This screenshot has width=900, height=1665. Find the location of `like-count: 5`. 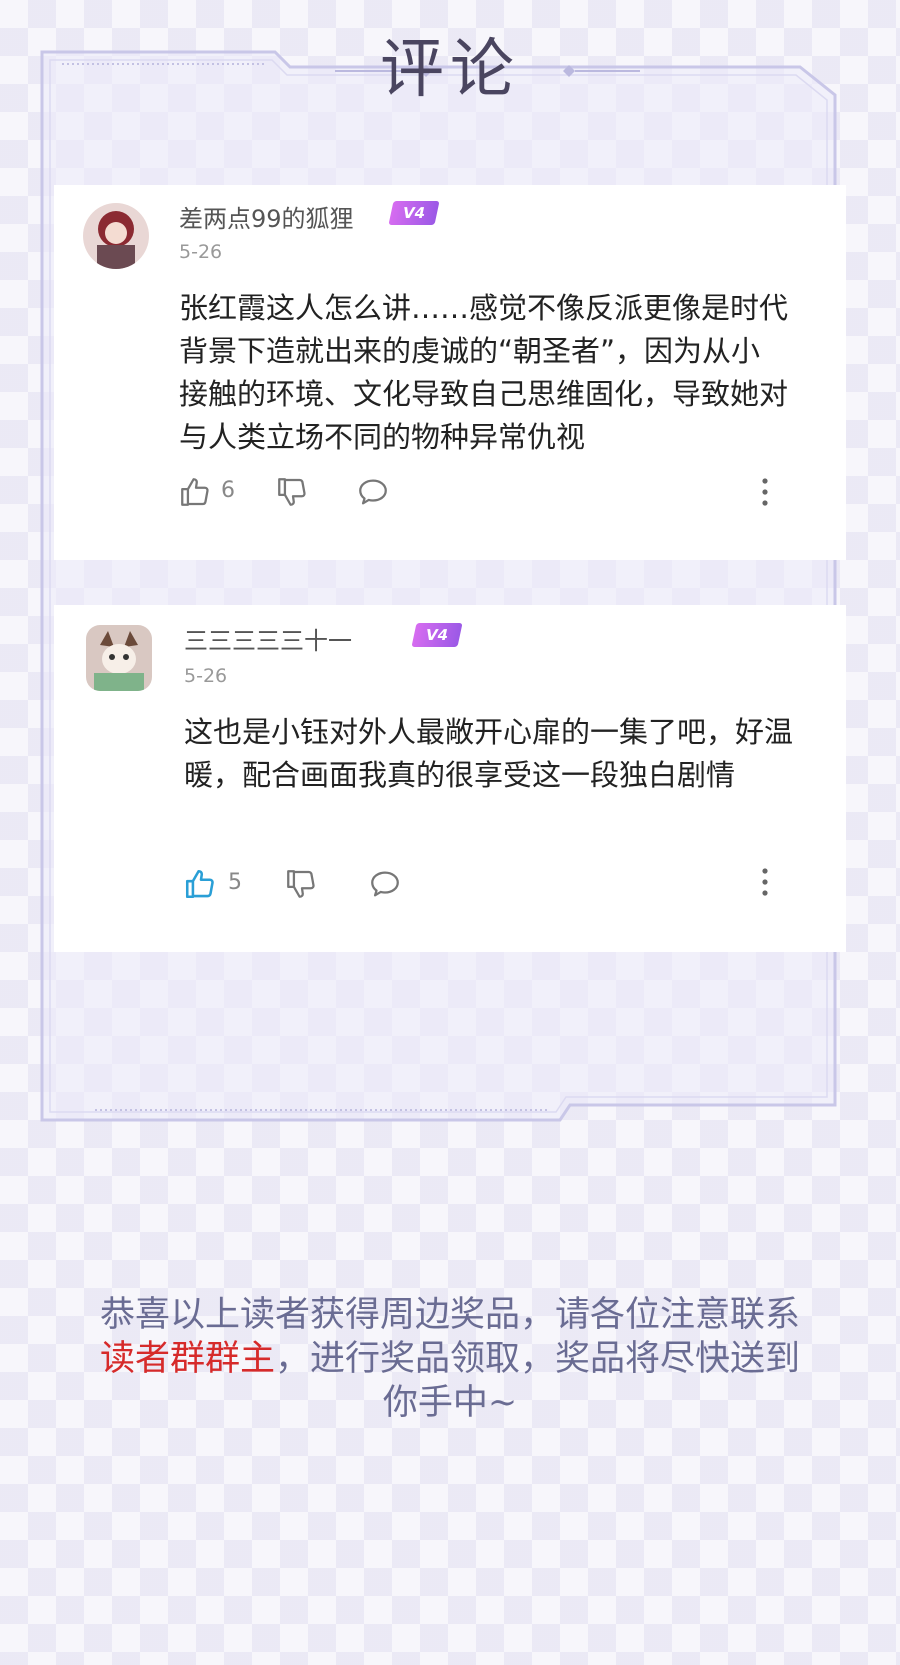

like-count: 5 is located at coordinates (235, 882).